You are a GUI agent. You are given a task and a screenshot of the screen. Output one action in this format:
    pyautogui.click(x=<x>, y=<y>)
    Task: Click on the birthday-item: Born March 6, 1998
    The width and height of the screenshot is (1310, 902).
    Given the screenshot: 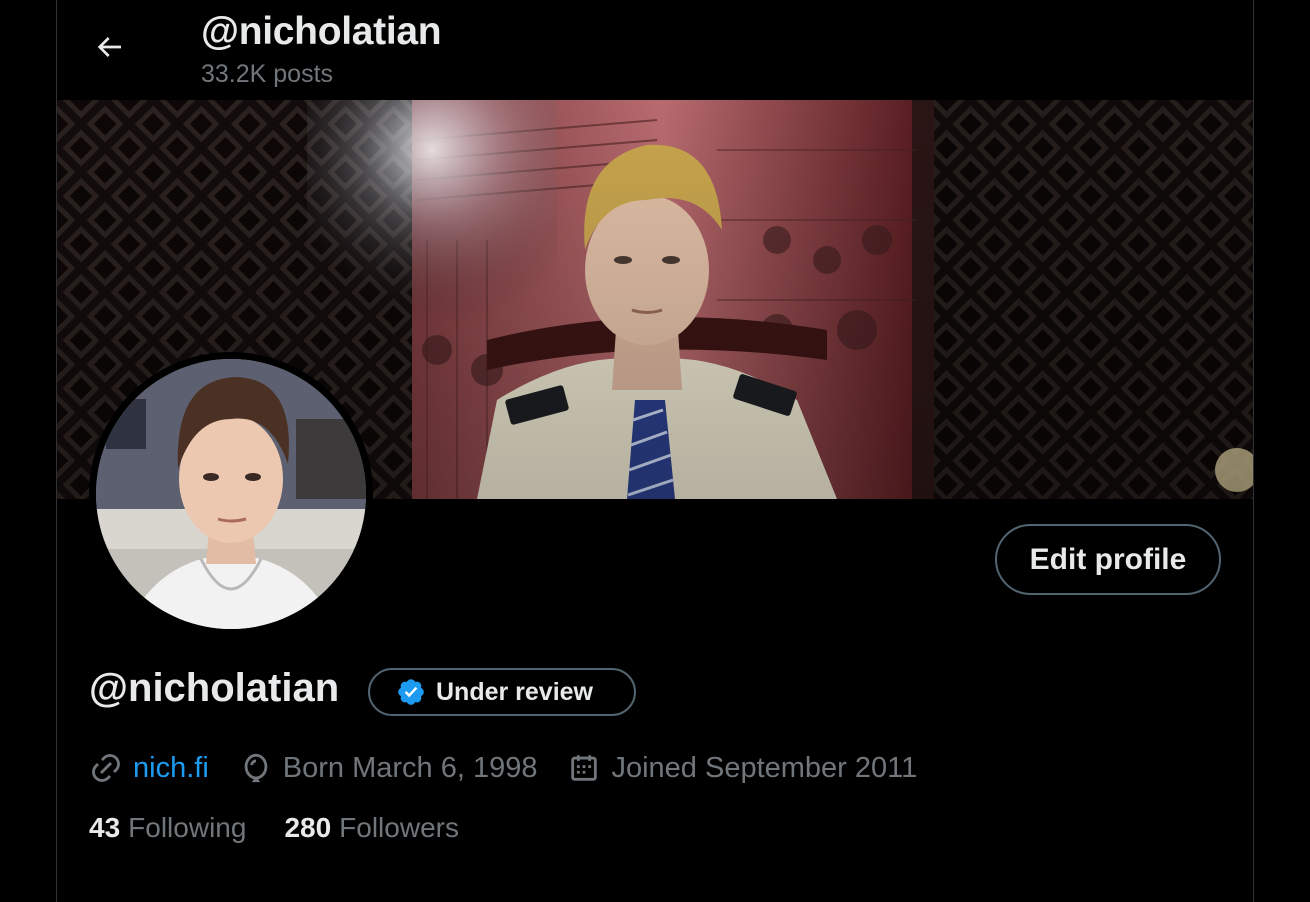 What is the action you would take?
    pyautogui.click(x=388, y=768)
    